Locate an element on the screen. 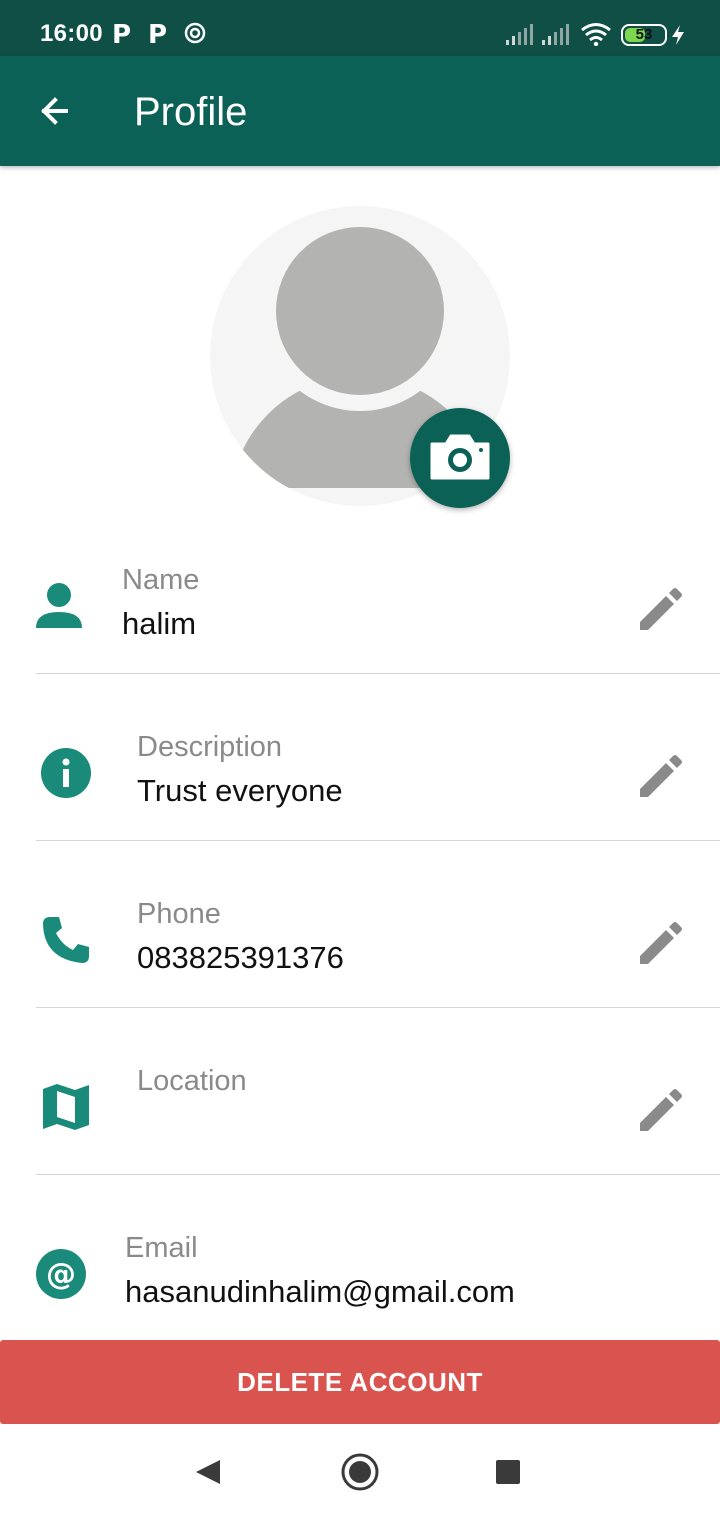 The width and height of the screenshot is (720, 1520). profile-row-phone: Phone 083825391376 is located at coordinates (360, 941).